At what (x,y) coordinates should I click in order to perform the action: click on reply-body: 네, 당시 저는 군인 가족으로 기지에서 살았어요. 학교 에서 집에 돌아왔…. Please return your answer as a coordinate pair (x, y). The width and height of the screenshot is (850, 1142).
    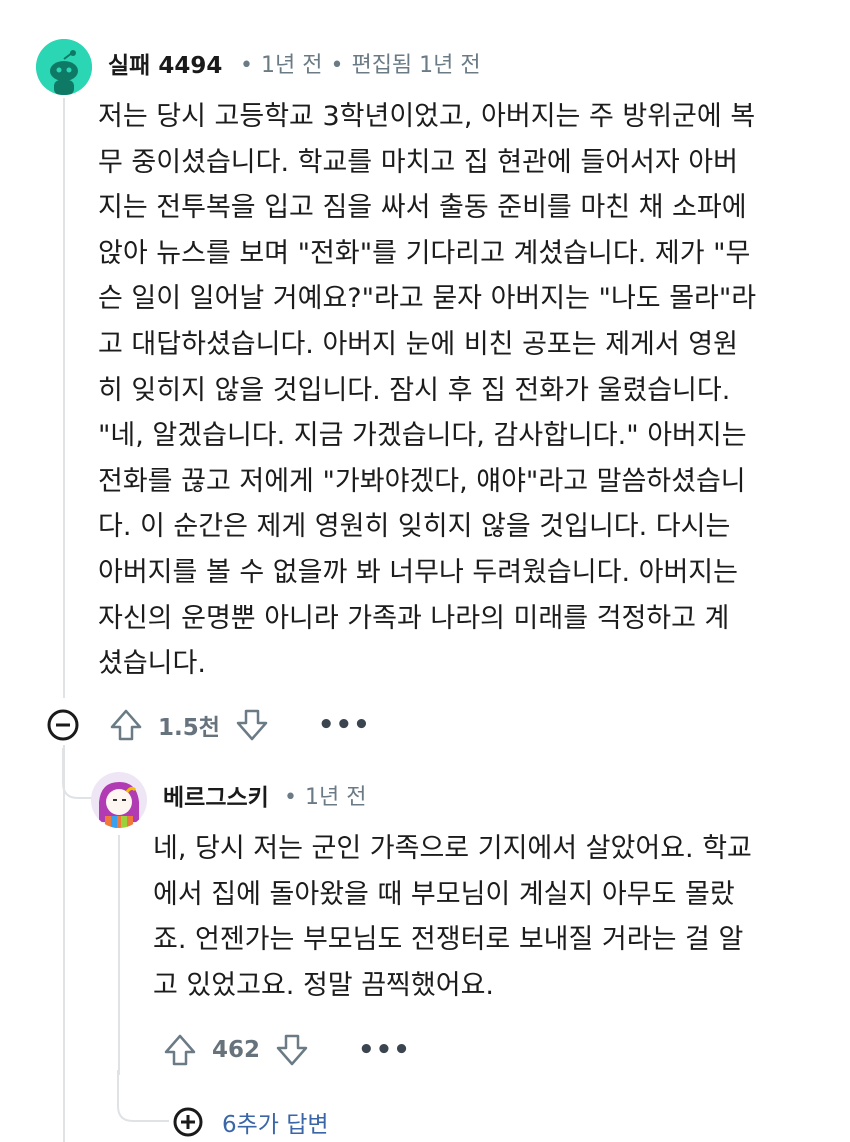
    Looking at the image, I should click on (493, 917).